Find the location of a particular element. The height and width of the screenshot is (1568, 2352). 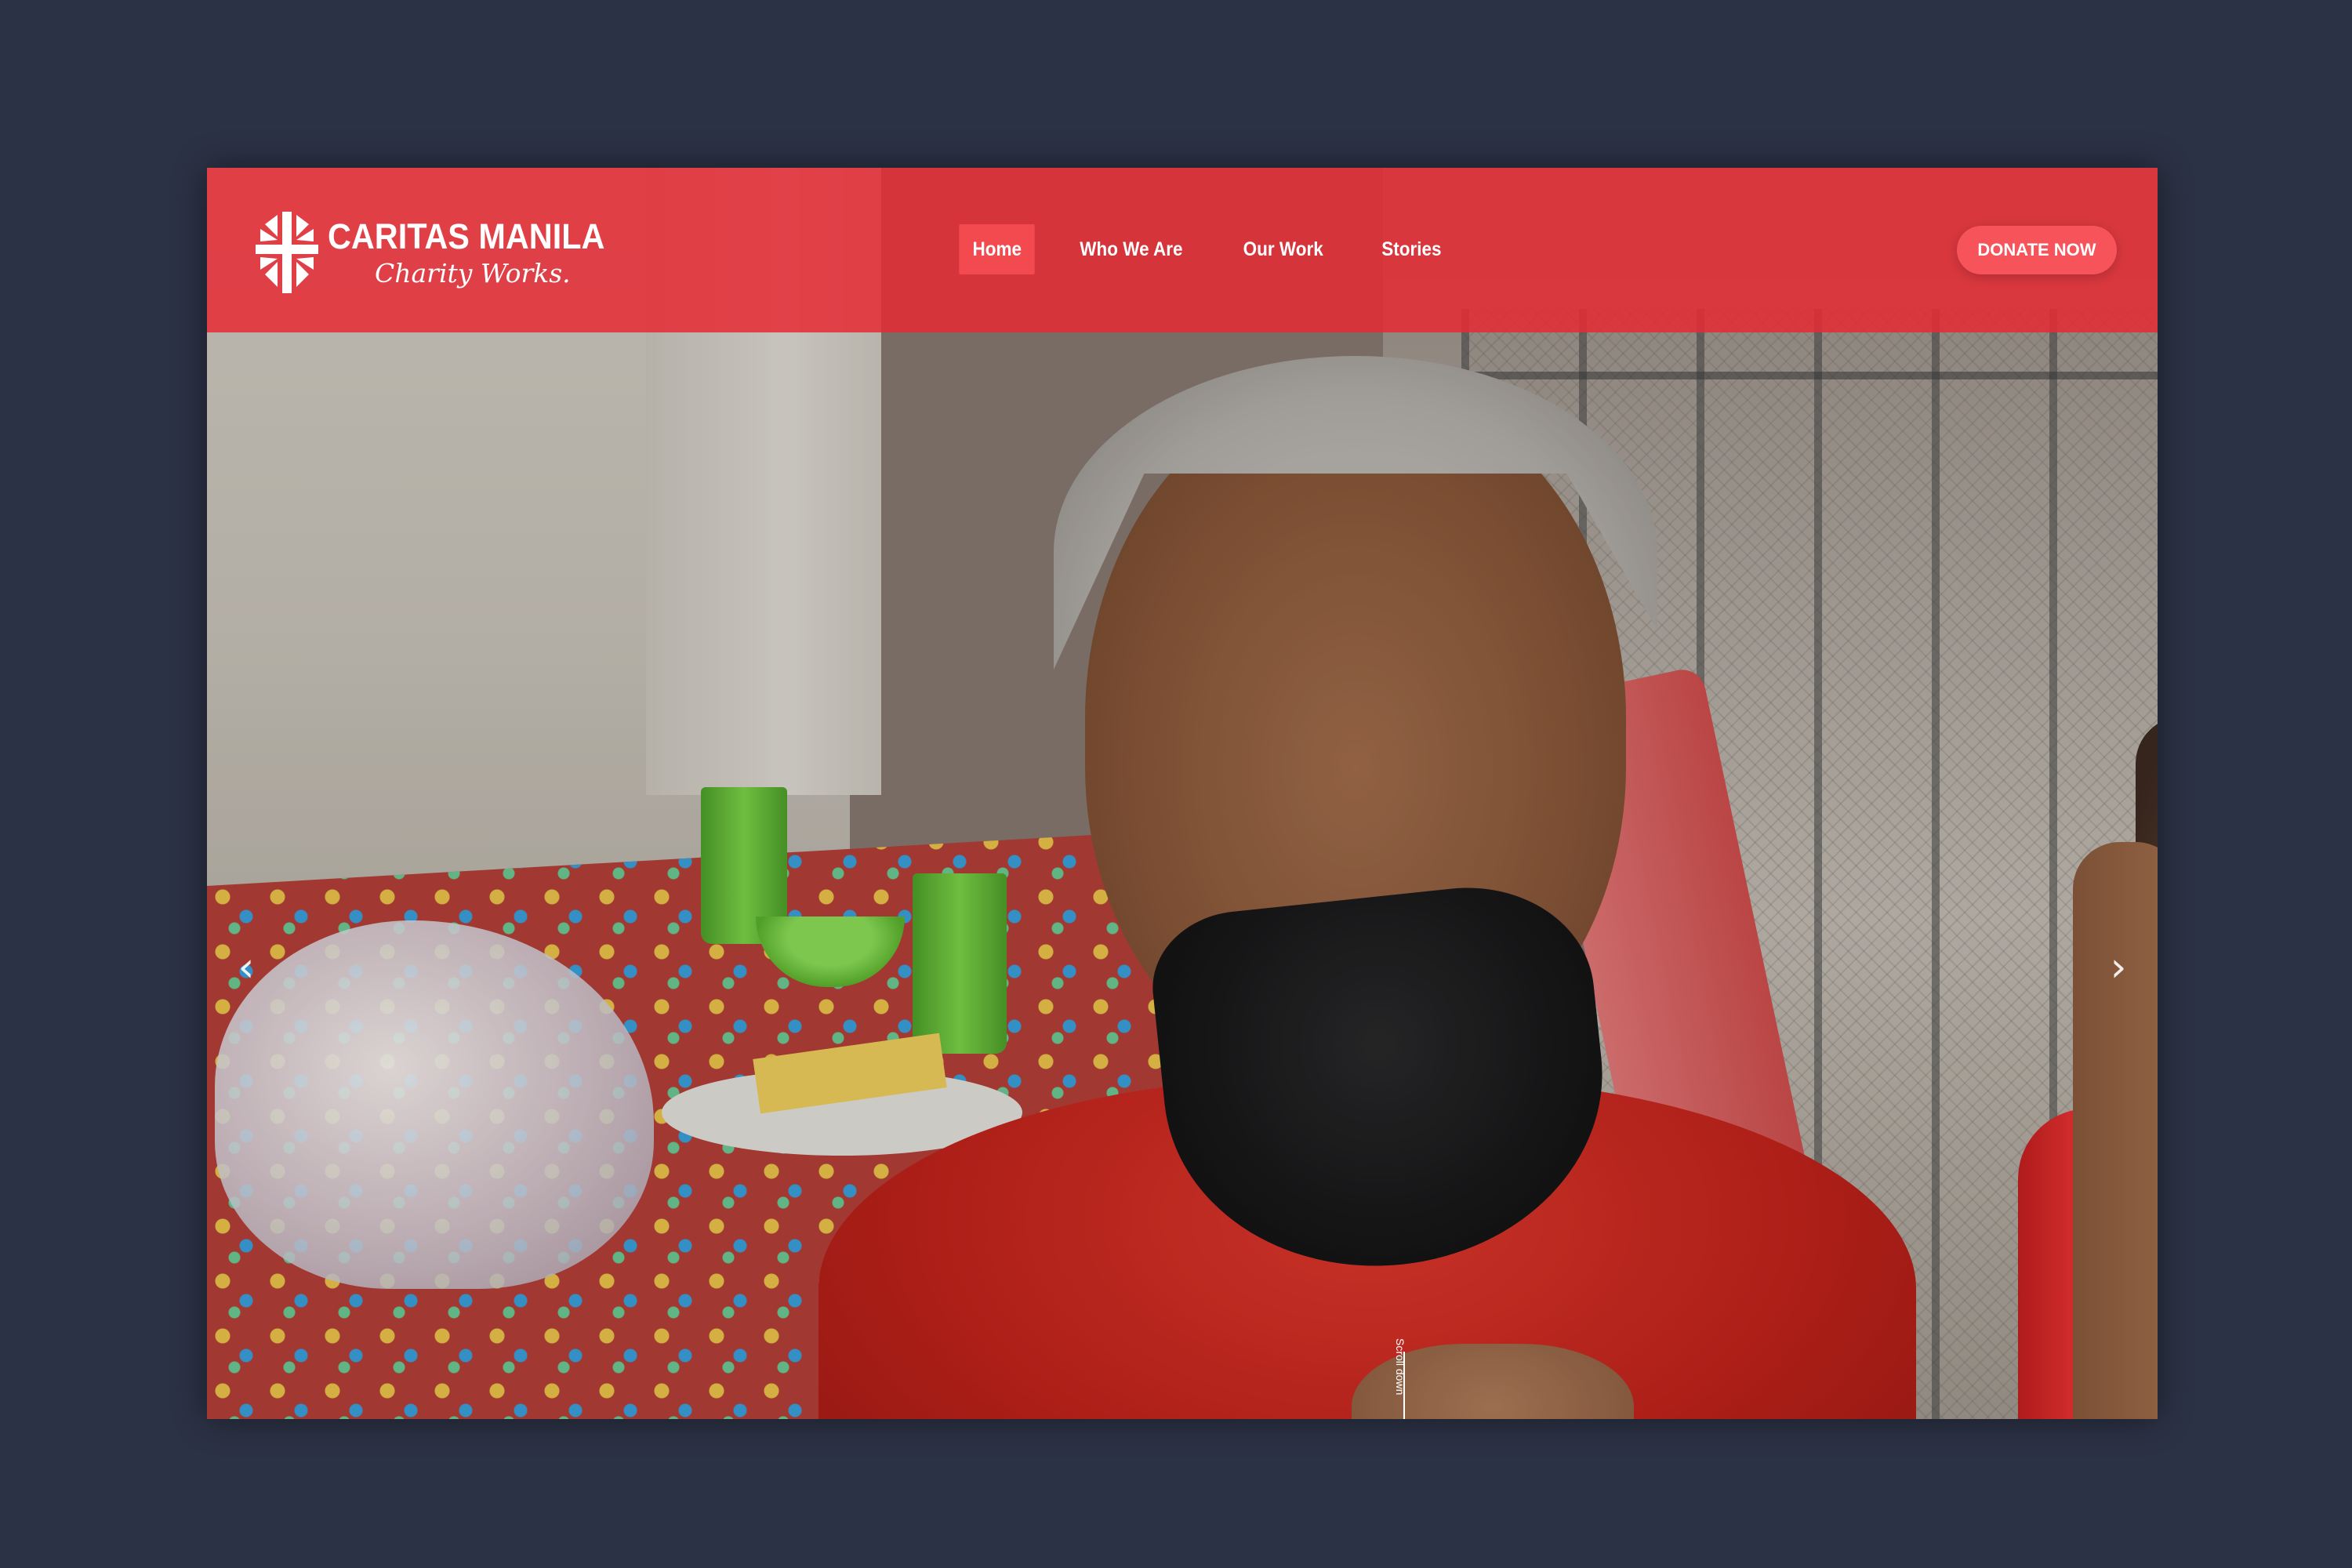

logo-tagline: Charity Works. is located at coordinates (473, 273).